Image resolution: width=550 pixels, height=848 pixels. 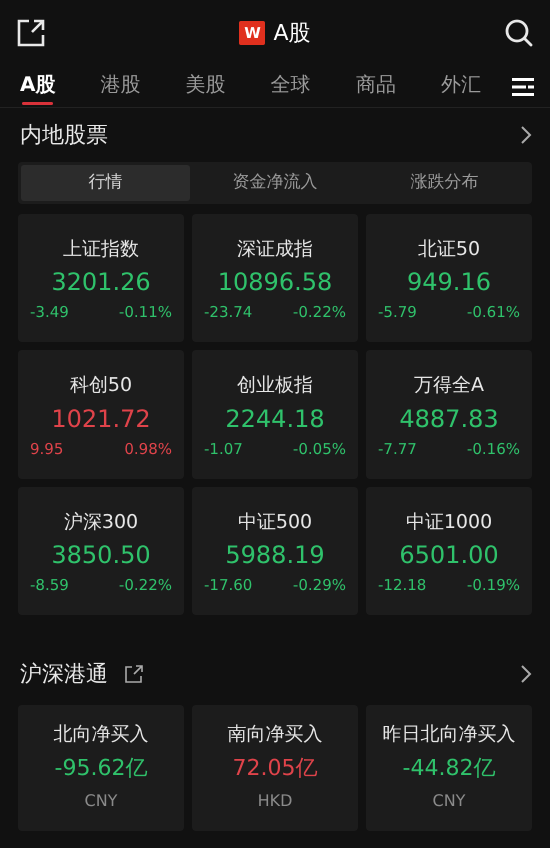 I want to click on market-tab: 外汇, so click(x=460, y=86).